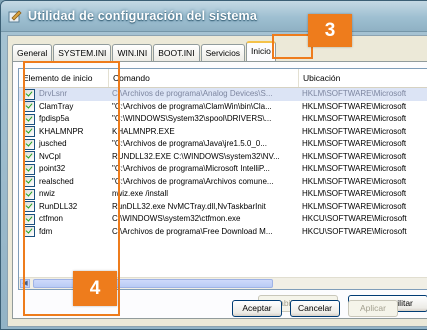  Describe the element at coordinates (330, 30) in the screenshot. I see `annotation-badge-3: 3` at that location.